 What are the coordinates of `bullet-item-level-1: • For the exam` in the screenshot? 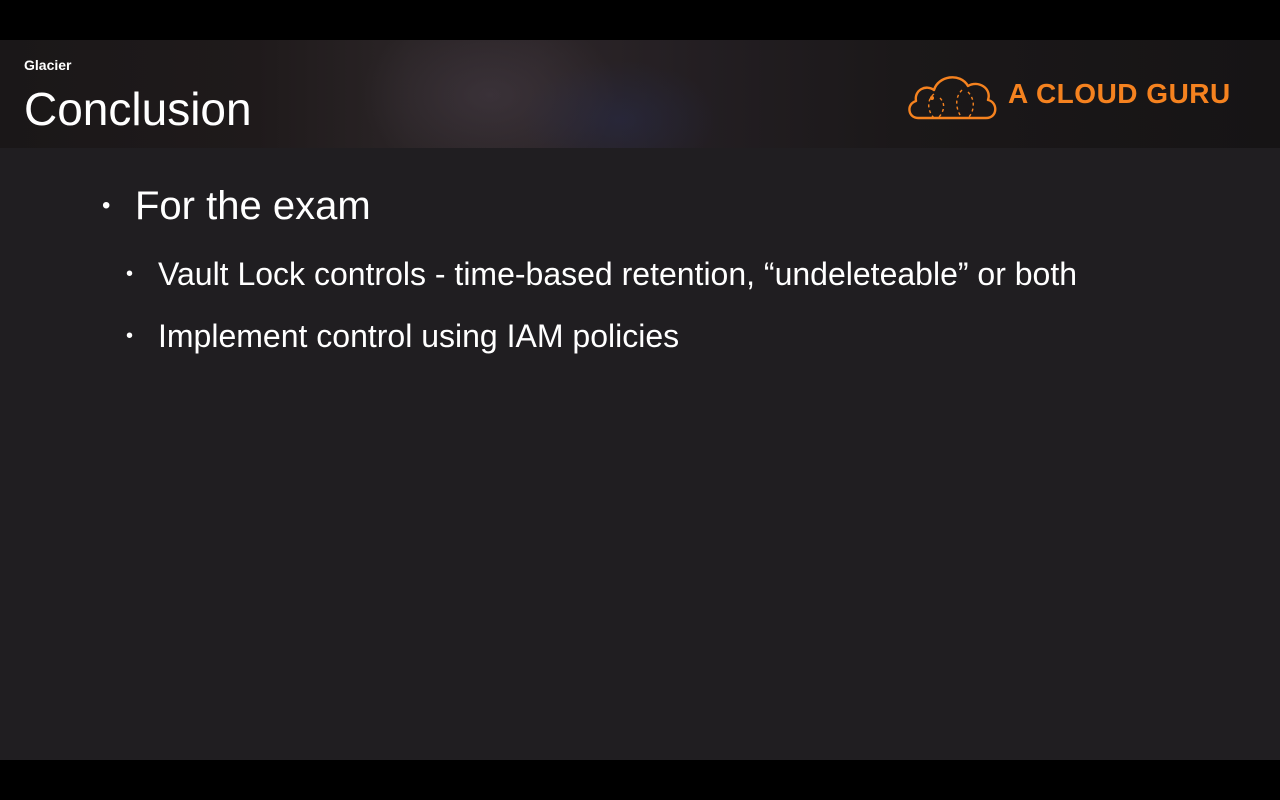 It's located at (236, 206).